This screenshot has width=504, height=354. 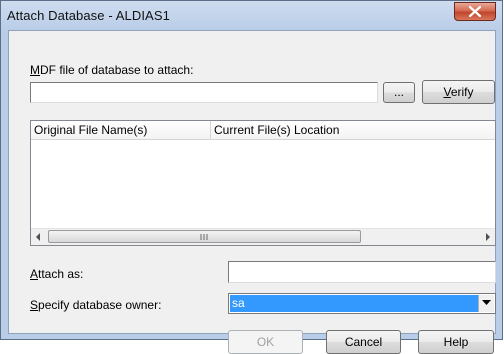 I want to click on close-icon, so click(x=475, y=11).